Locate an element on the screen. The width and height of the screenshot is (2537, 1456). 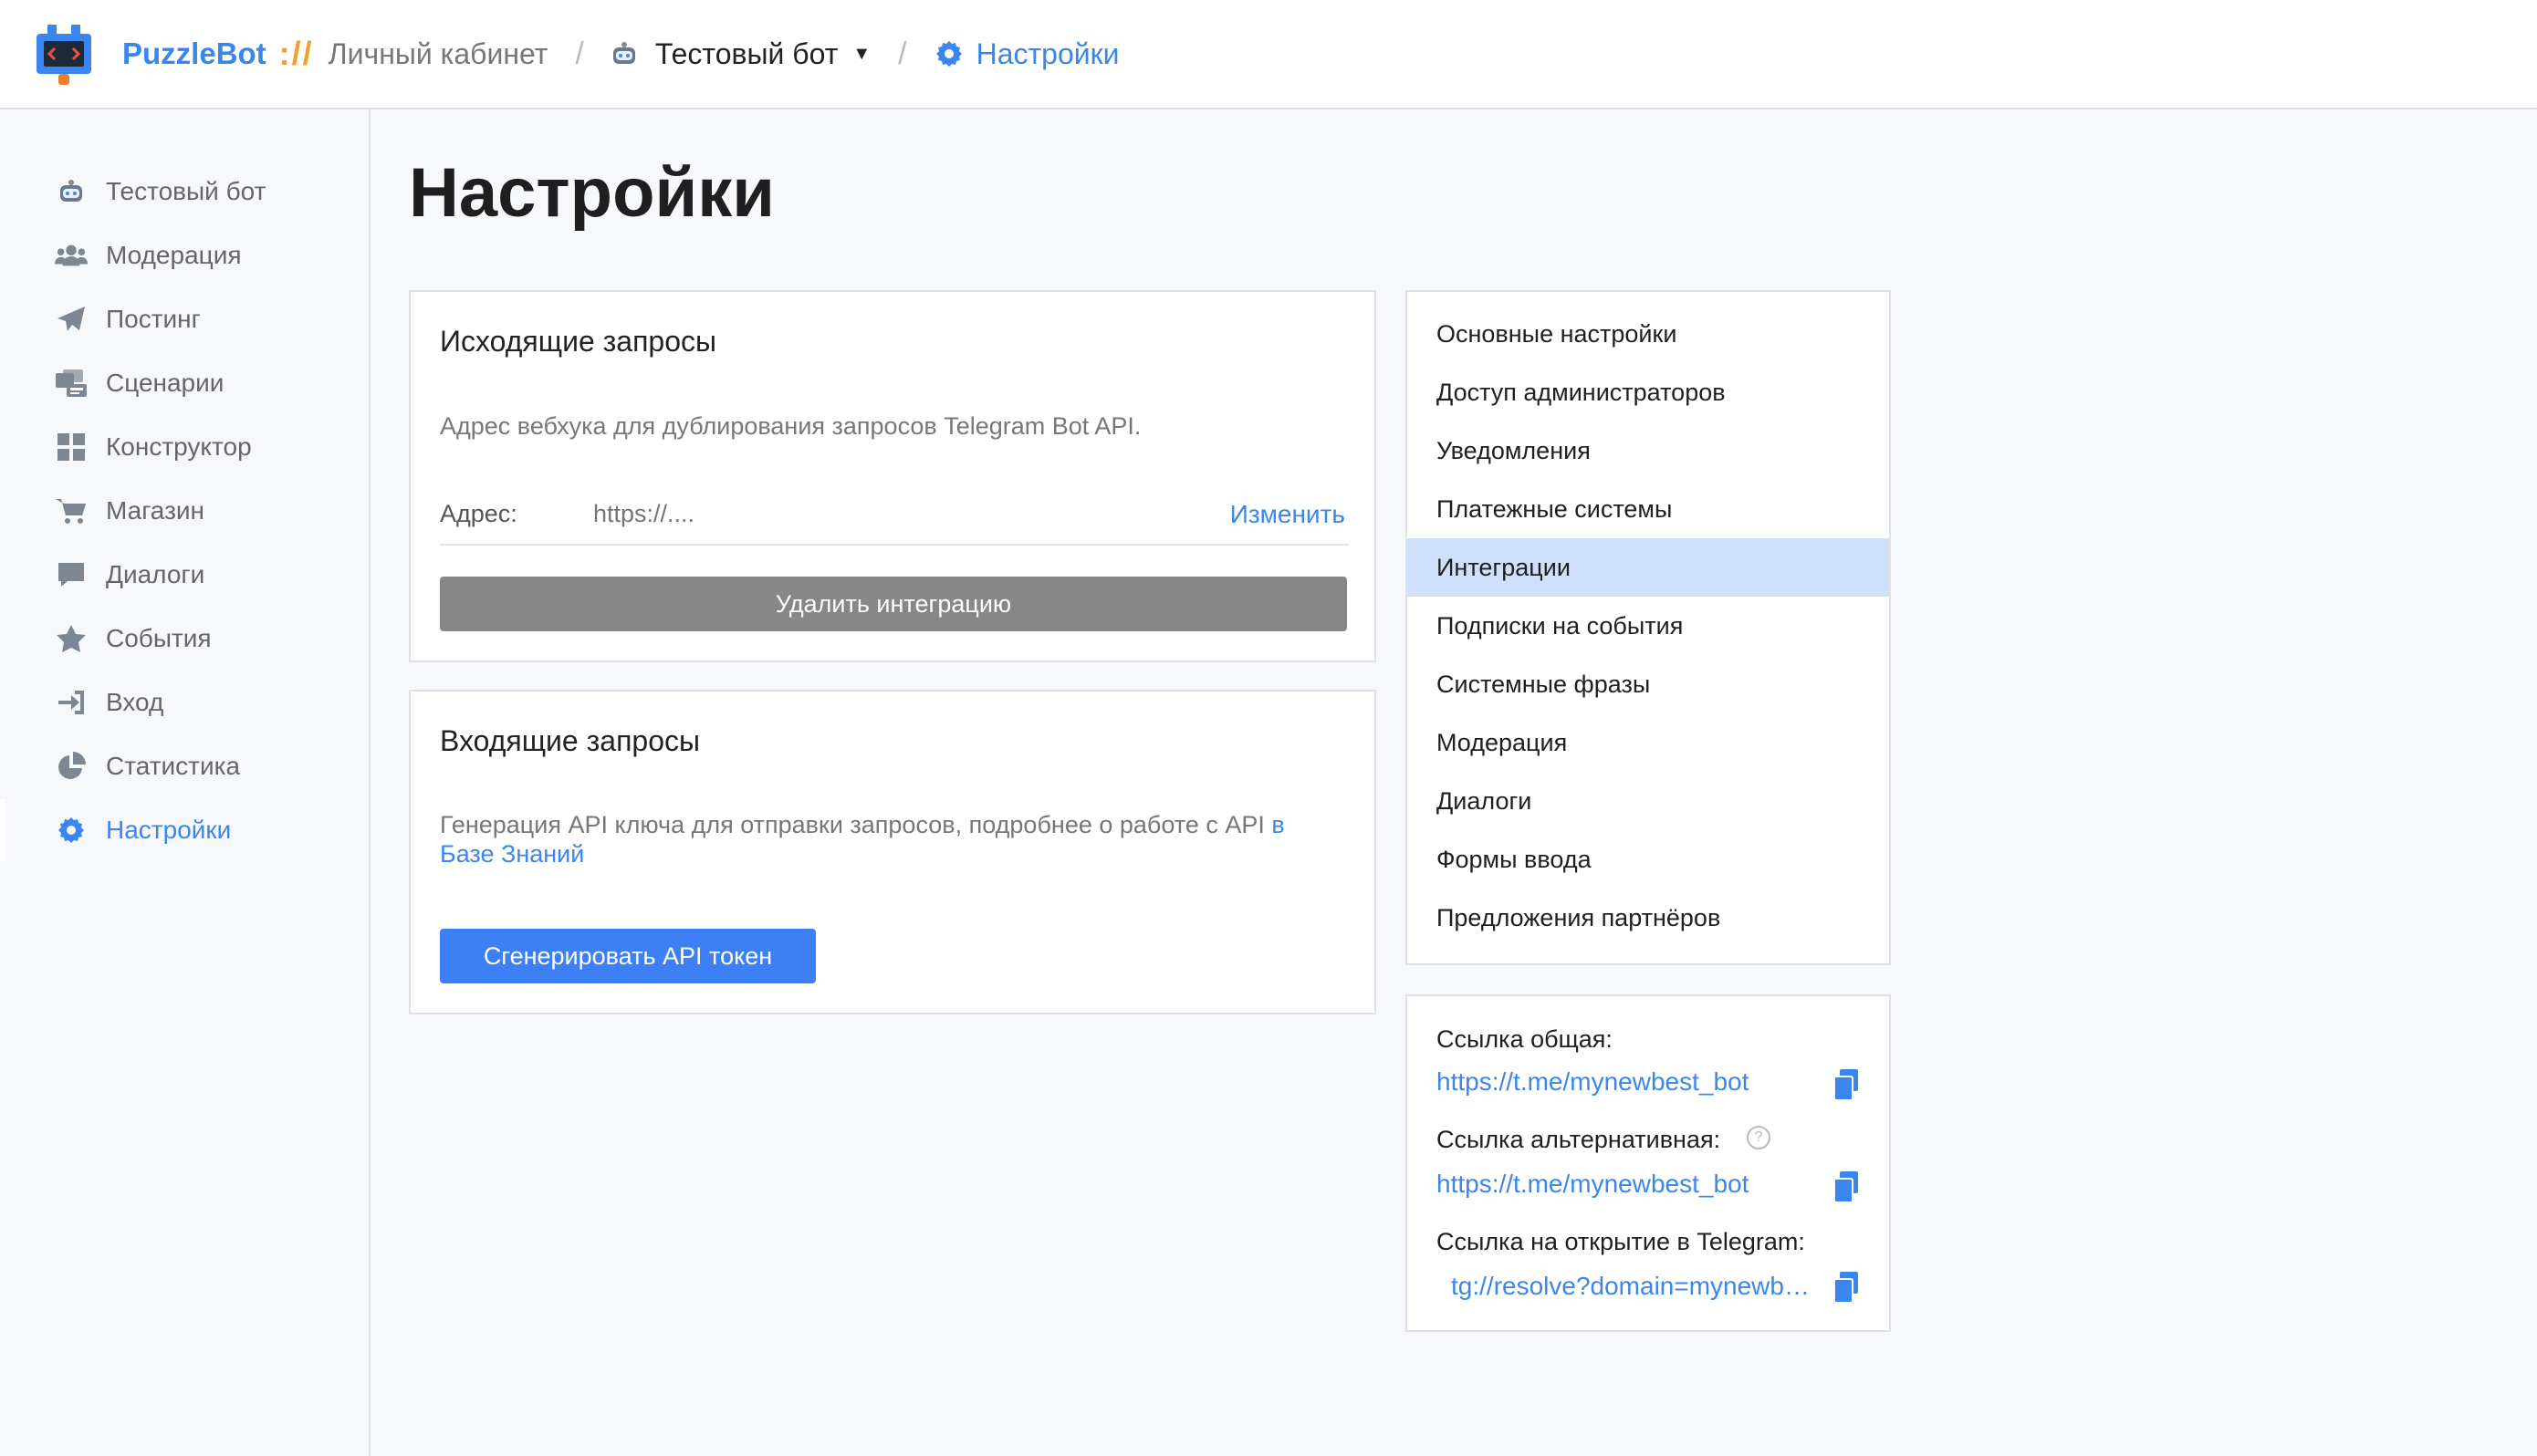
breadcrumb-cabinet: Личный кабинет is located at coordinates (438, 54).